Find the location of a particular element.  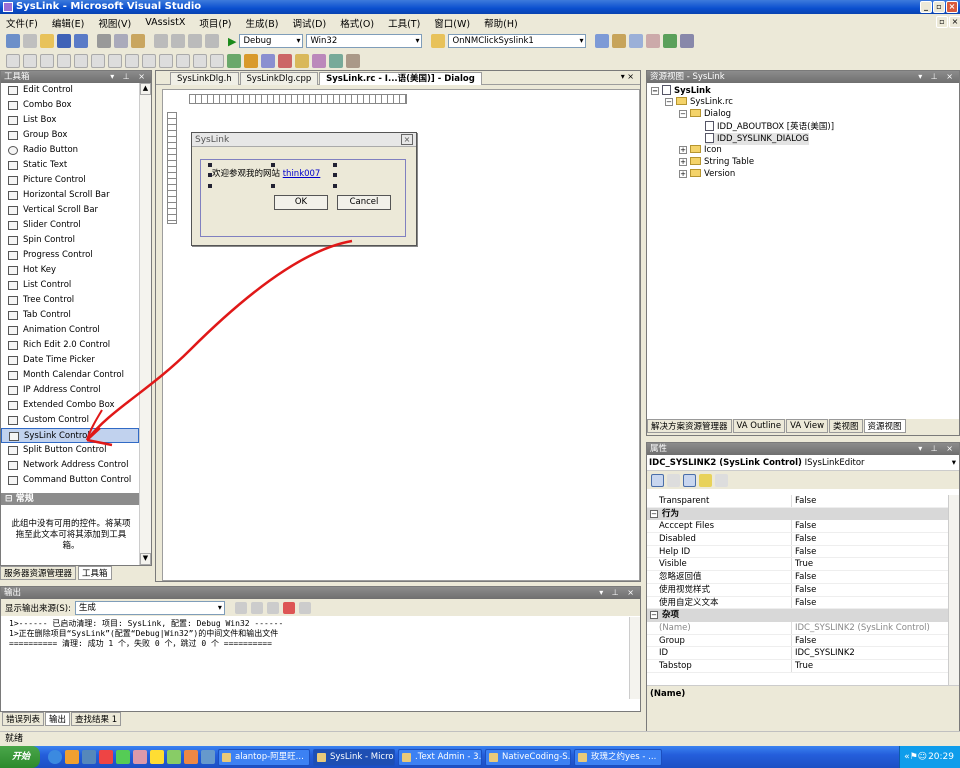

menu-vassistx: VAssistX is located at coordinates (165, 22).